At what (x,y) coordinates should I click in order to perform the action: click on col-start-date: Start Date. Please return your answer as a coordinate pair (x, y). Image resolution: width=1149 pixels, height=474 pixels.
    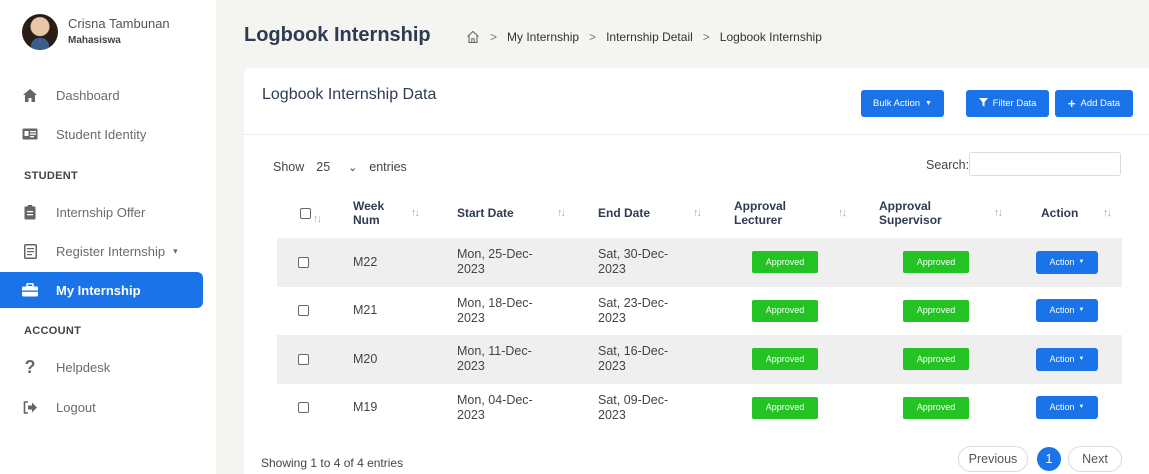
    Looking at the image, I should click on (485, 213).